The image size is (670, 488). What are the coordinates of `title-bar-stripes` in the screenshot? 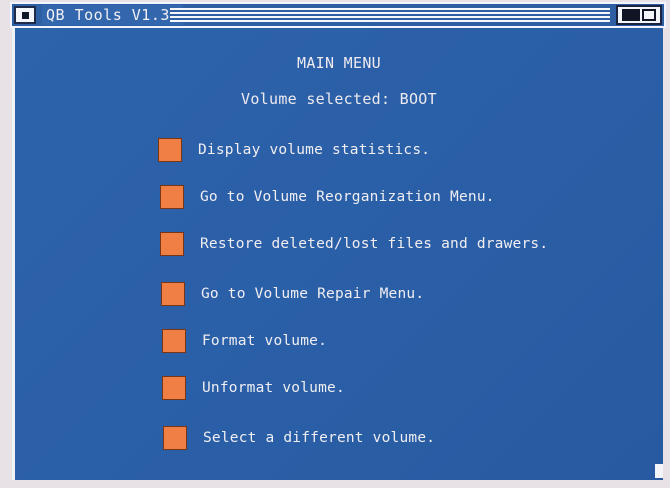 It's located at (390, 15).